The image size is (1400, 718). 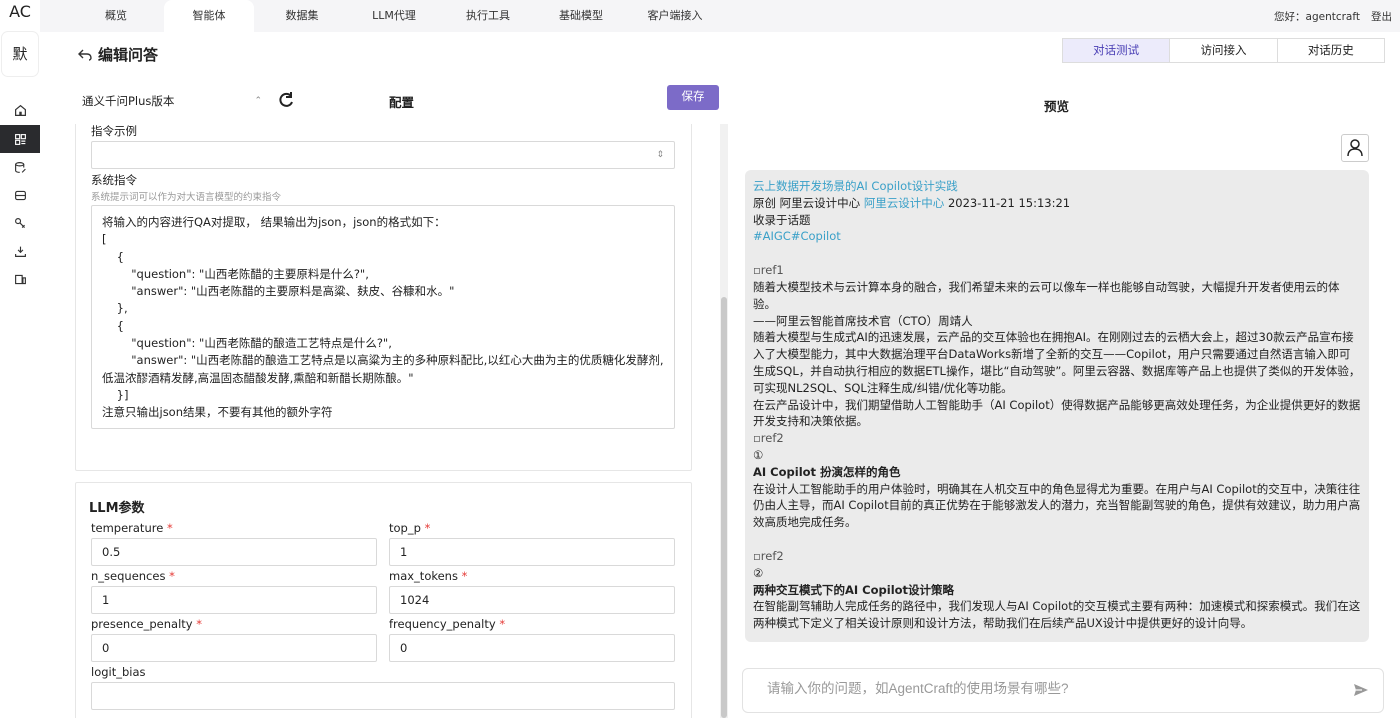 I want to click on save-button: 保存, so click(x=693, y=97).